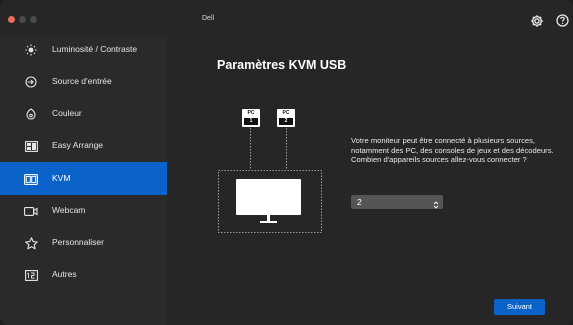  Describe the element at coordinates (31, 114) in the screenshot. I see `color-icon` at that location.